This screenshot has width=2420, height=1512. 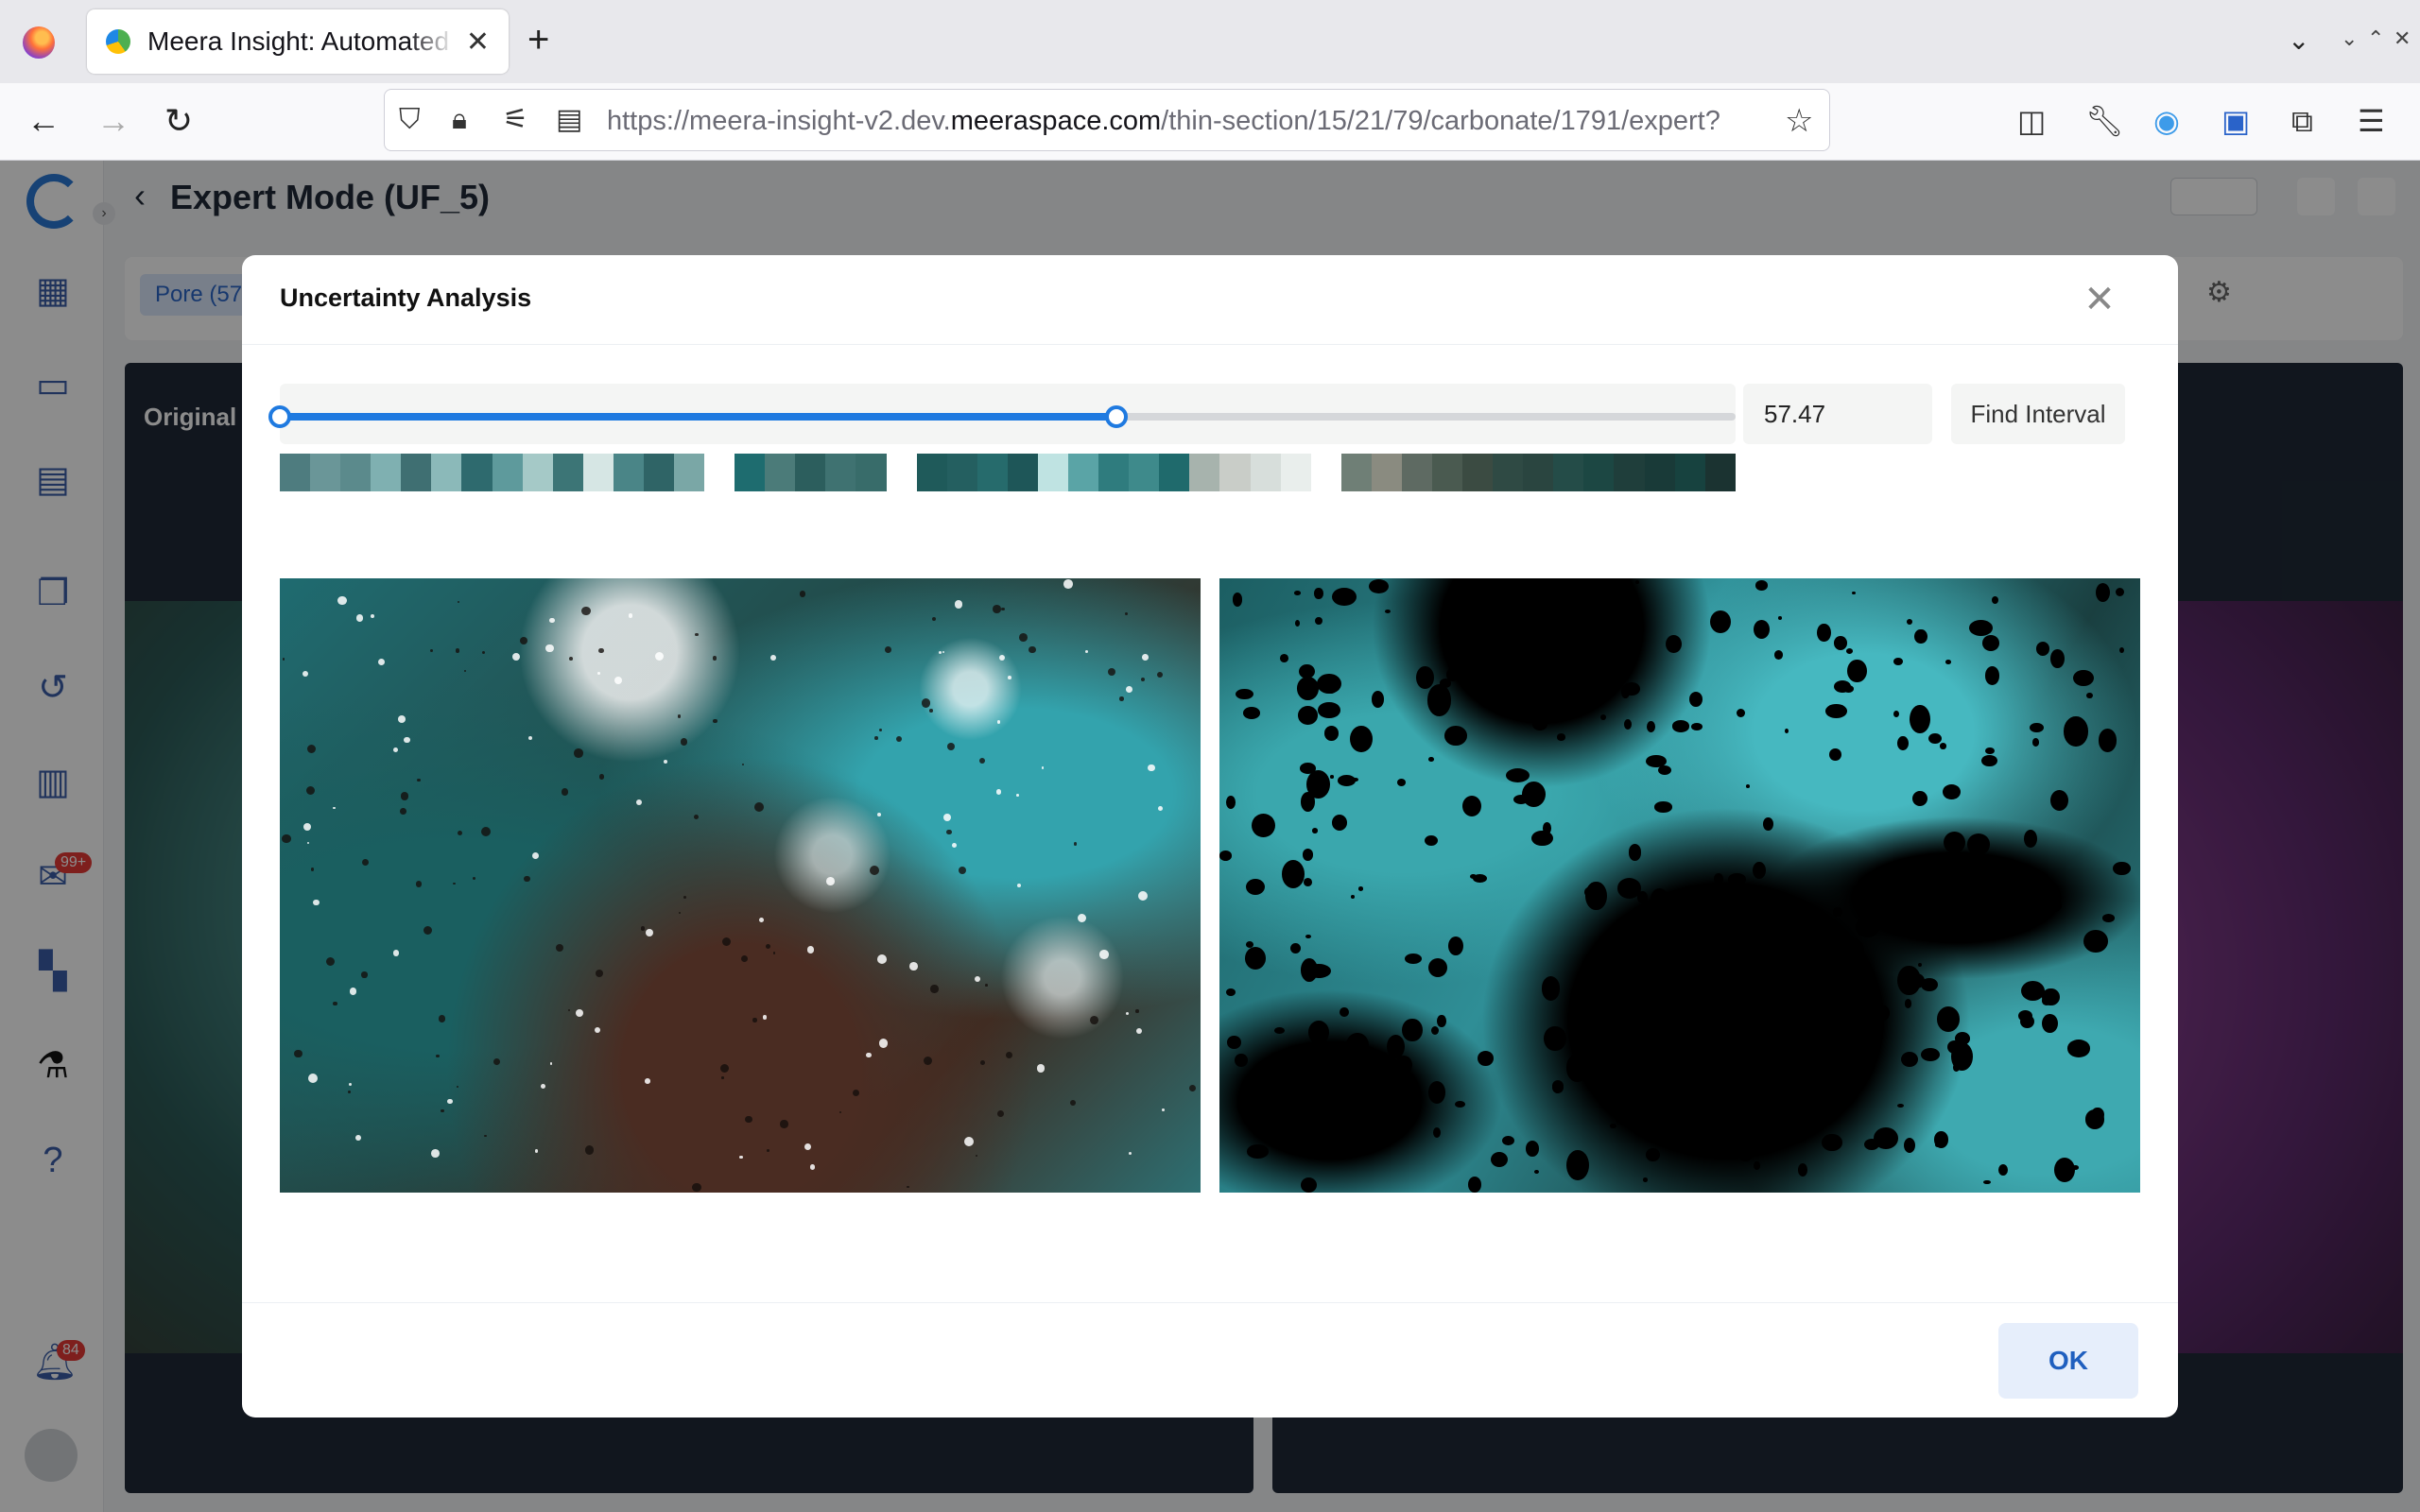 What do you see at coordinates (459, 120) in the screenshot?
I see `lock-icon: 🔒︎` at bounding box center [459, 120].